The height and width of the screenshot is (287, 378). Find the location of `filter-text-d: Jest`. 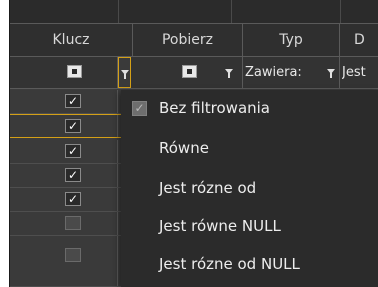

filter-text-d: Jest is located at coordinates (360, 72).